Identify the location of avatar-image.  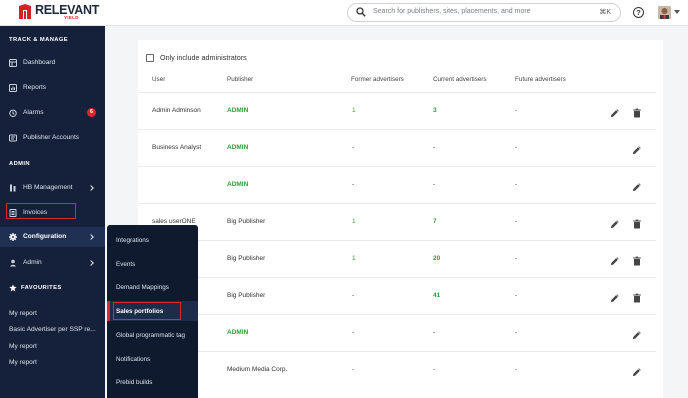
(664, 12).